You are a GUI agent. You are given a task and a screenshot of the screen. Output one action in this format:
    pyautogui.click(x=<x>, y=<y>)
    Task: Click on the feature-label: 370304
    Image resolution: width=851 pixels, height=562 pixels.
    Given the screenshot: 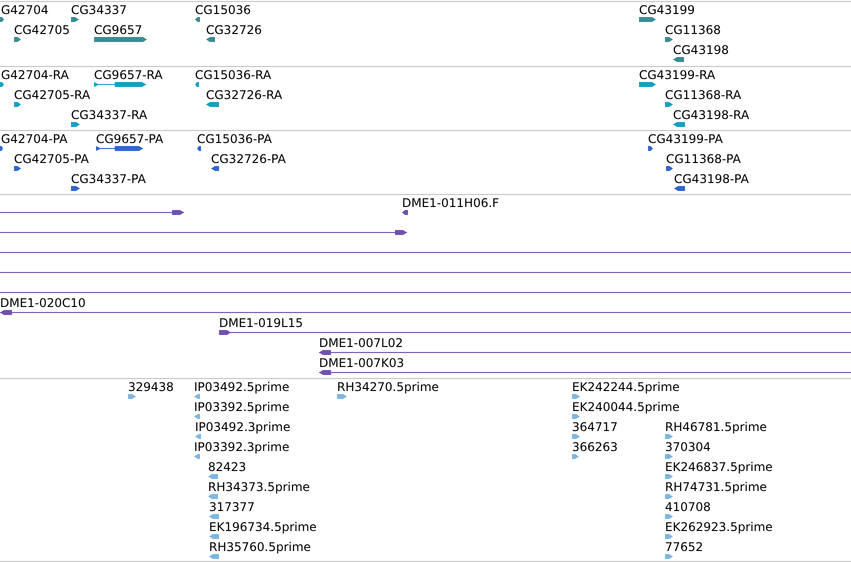 What is the action you would take?
    pyautogui.click(x=688, y=447)
    